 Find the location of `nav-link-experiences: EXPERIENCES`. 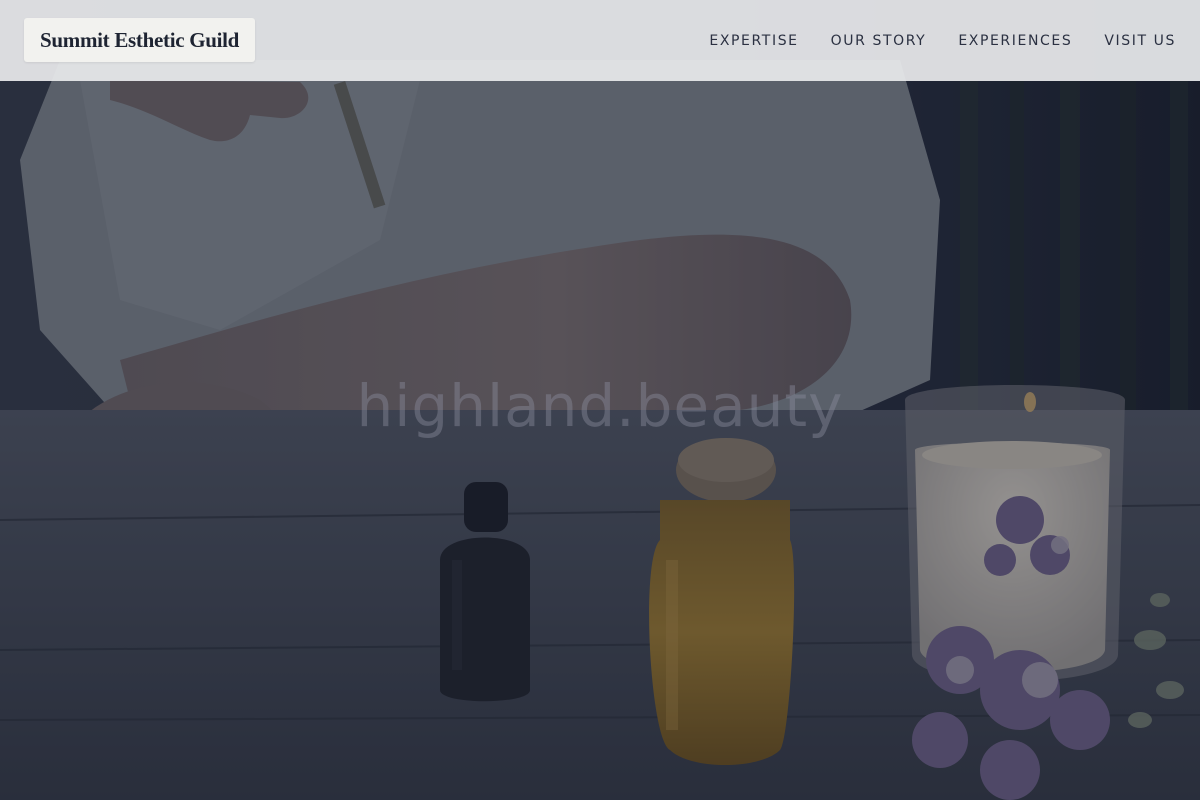

nav-link-experiences: EXPERIENCES is located at coordinates (1015, 41).